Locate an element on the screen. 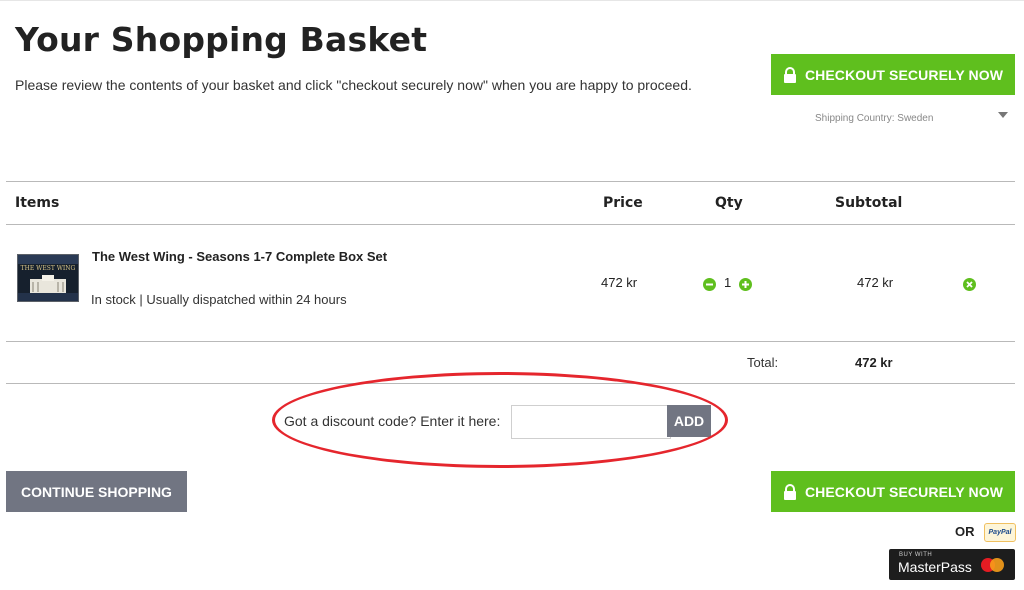  header-price: Price is located at coordinates (623, 203).